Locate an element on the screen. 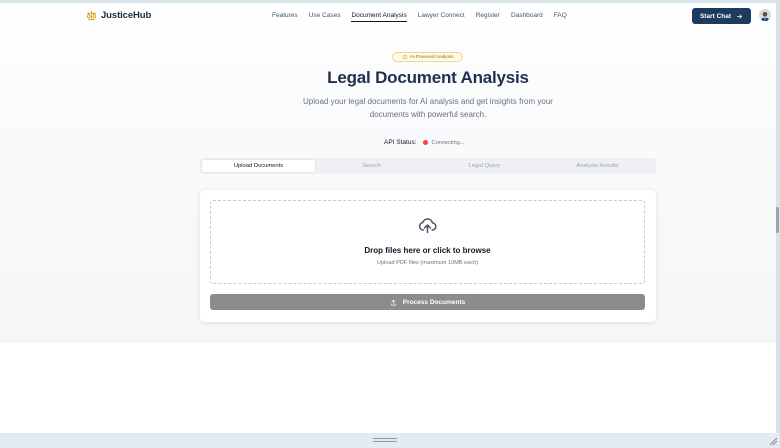  nav-link-faq: FAQ is located at coordinates (560, 17).